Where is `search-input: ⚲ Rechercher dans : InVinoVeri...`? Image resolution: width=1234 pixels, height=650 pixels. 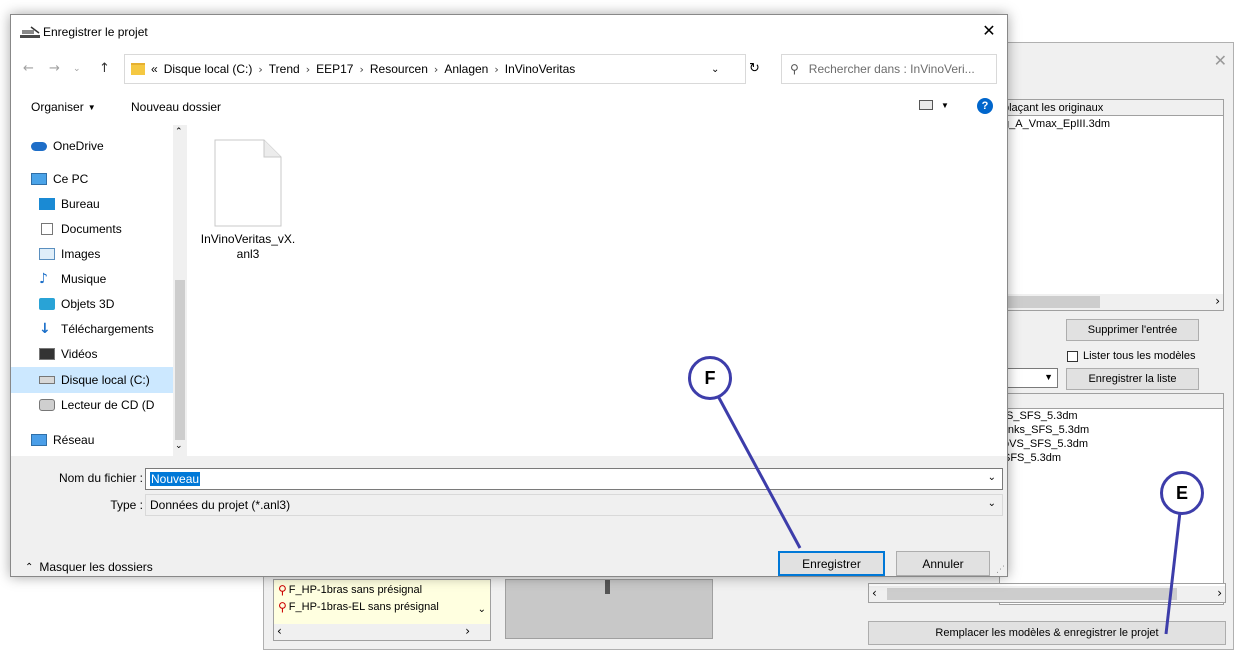
search-input: ⚲ Rechercher dans : InVinoVeri... is located at coordinates (889, 69).